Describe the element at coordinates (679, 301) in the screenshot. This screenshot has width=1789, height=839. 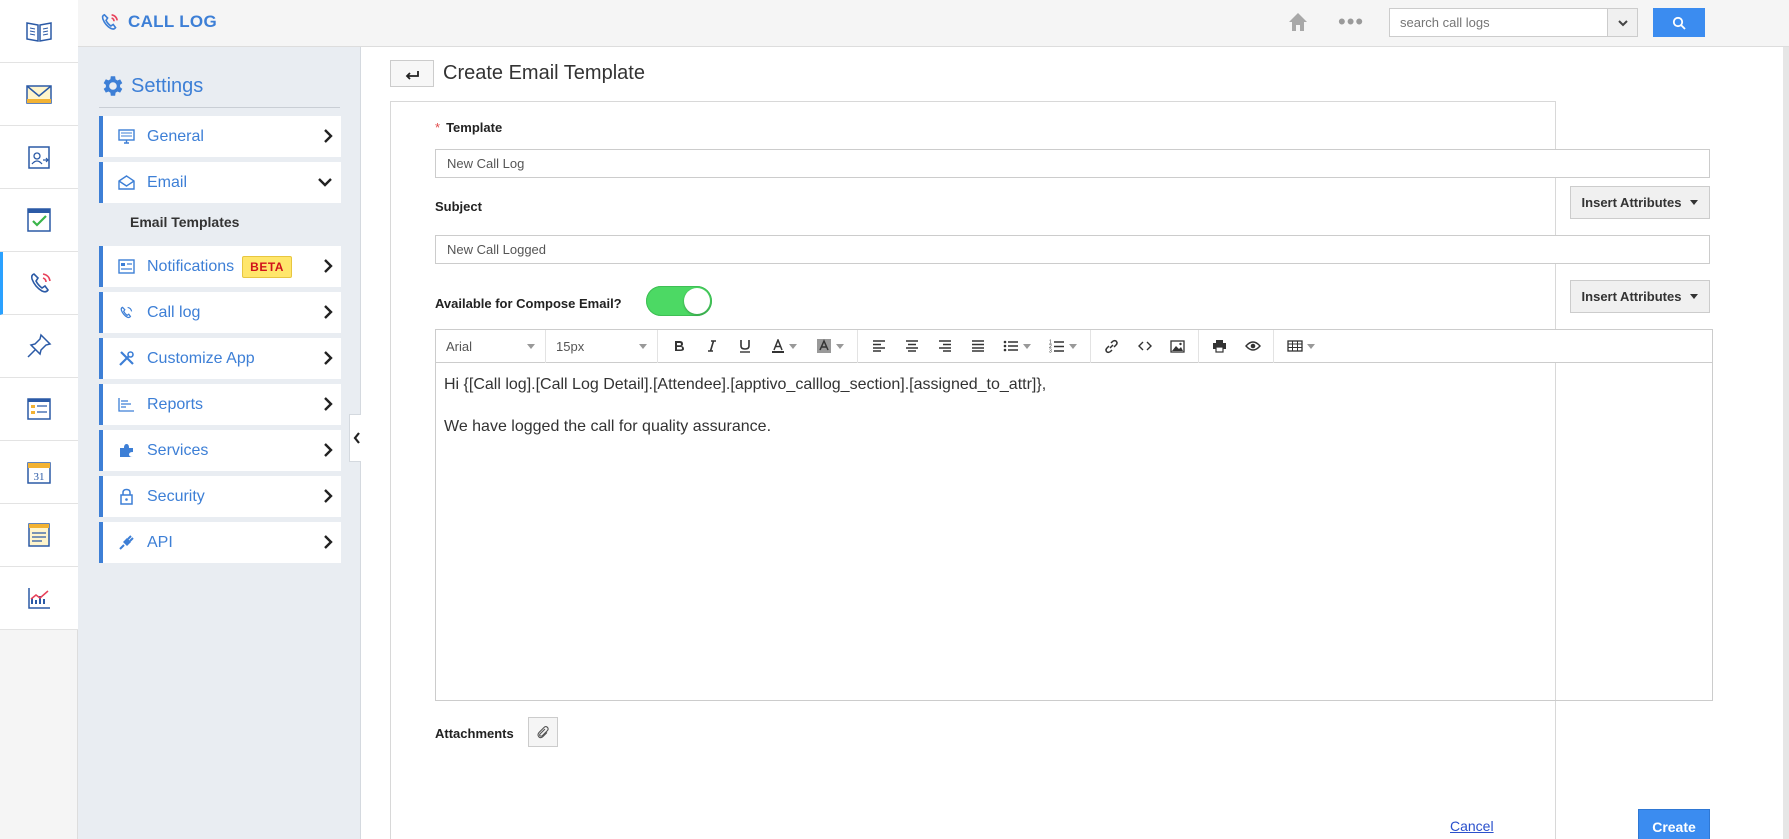
I see `compose-email-toggle` at that location.